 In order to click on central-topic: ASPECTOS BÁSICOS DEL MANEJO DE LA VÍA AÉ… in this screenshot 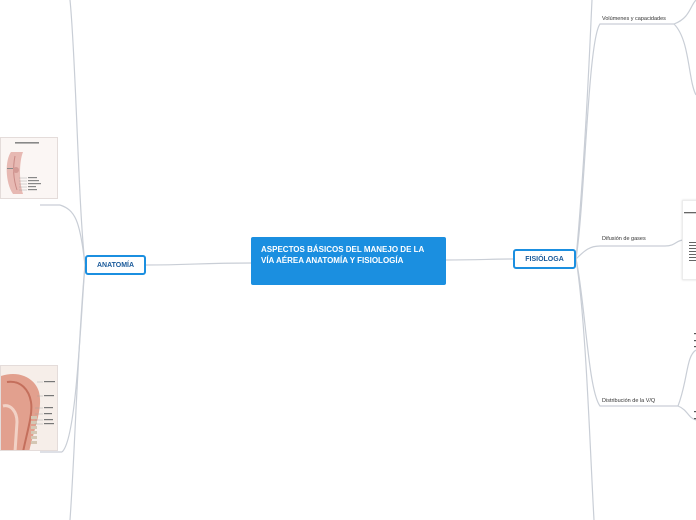, I will do `click(348, 261)`.